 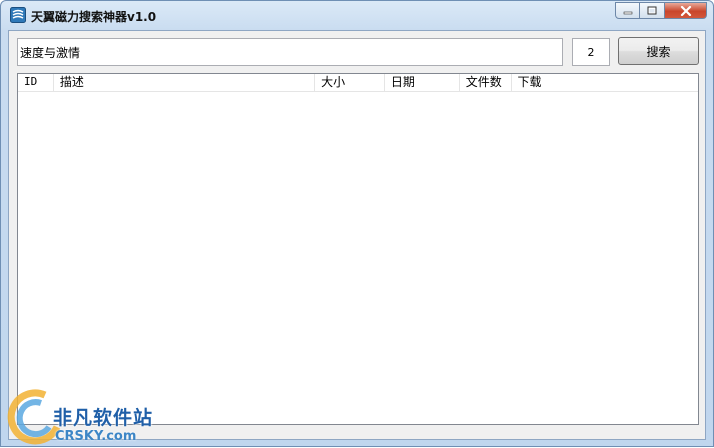 What do you see at coordinates (591, 52) in the screenshot?
I see `result-count-input` at bounding box center [591, 52].